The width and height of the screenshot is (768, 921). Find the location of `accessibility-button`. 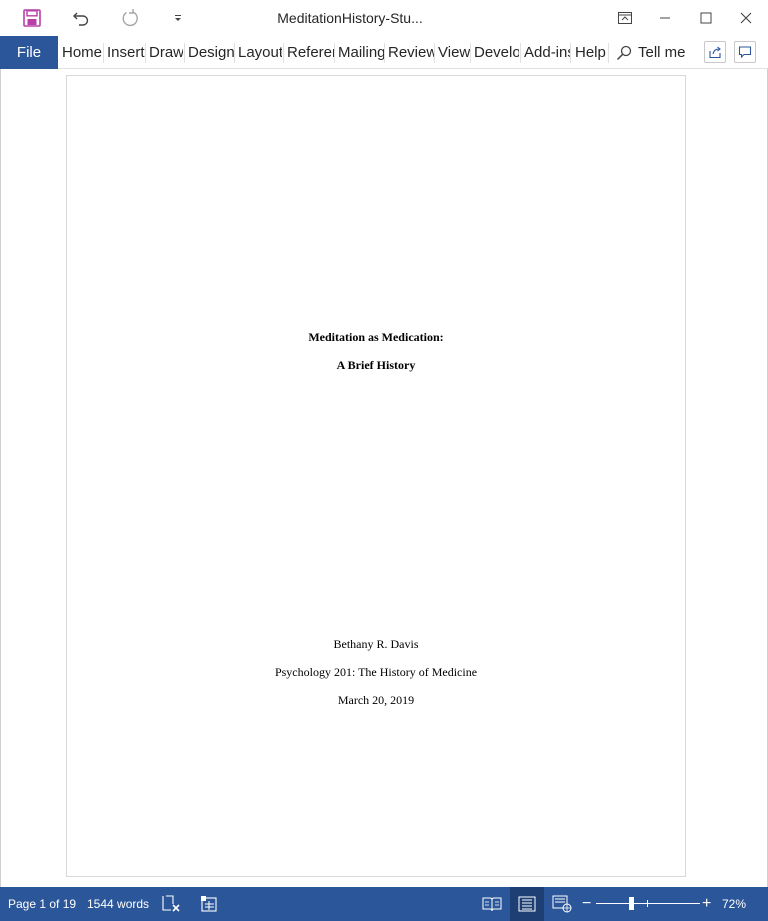

accessibility-button is located at coordinates (209, 904).